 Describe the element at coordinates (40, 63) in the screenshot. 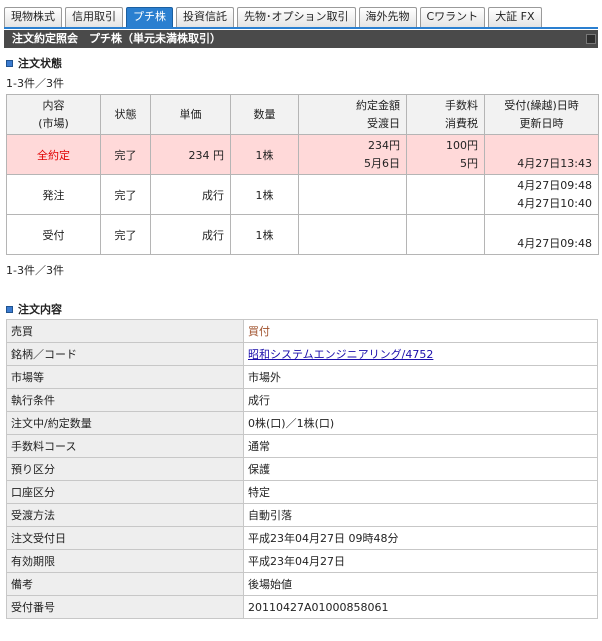

I see `order-status-title: 注文状態` at that location.